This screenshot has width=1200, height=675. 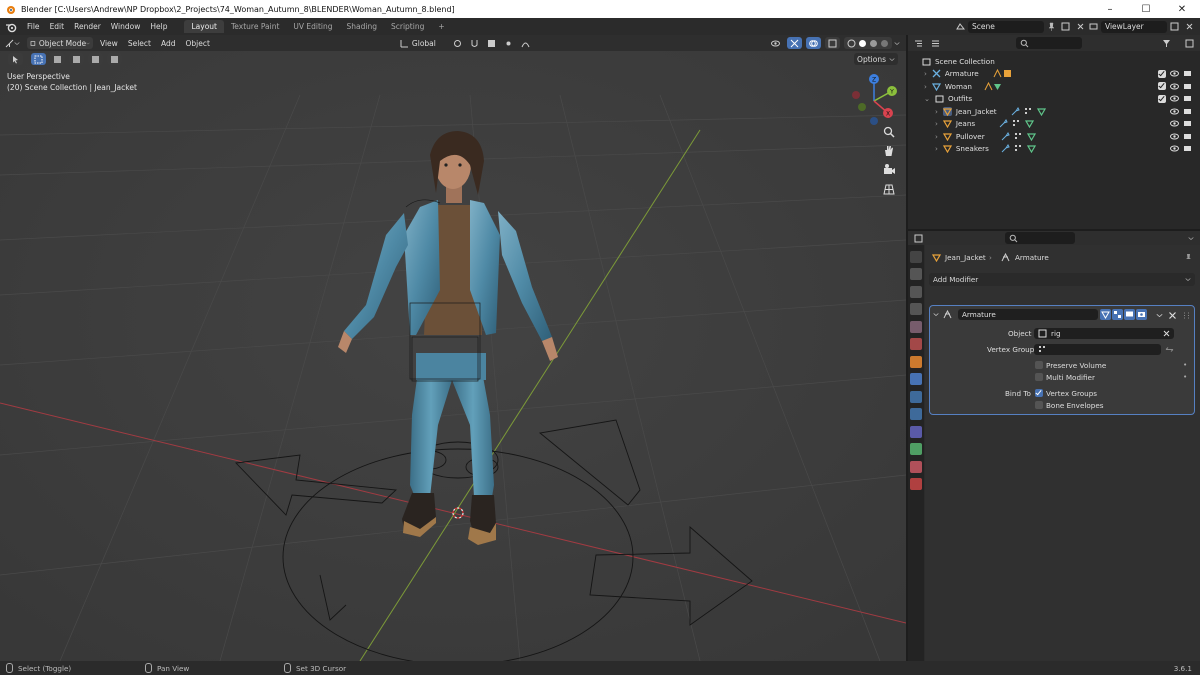 I want to click on menu-window: Window, so click(x=126, y=26).